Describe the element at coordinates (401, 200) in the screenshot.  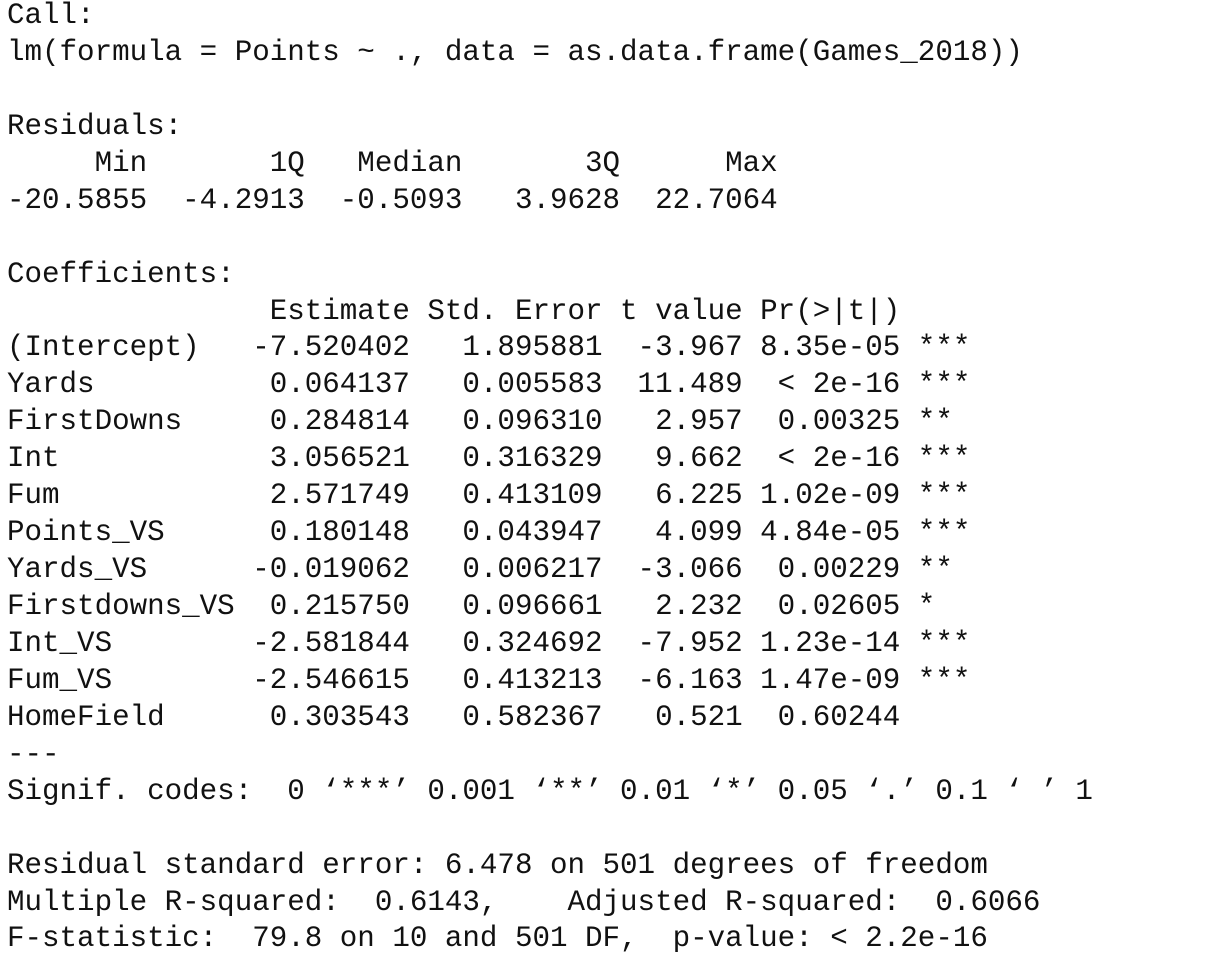
I see `residuals-values: -20.5855 -4.2913 -0.5093 3.9628 22.7064` at that location.